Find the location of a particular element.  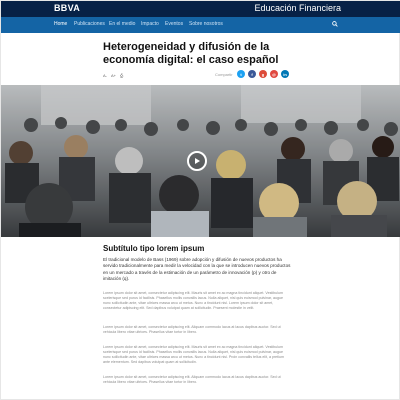

nav-item-sobre-nosotros: Sobre nosotros is located at coordinates (206, 24).